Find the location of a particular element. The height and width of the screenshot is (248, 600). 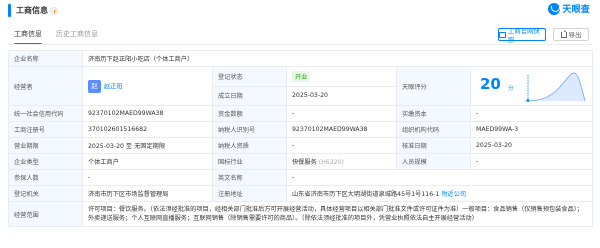

snapshot-icon is located at coordinates (502, 34).